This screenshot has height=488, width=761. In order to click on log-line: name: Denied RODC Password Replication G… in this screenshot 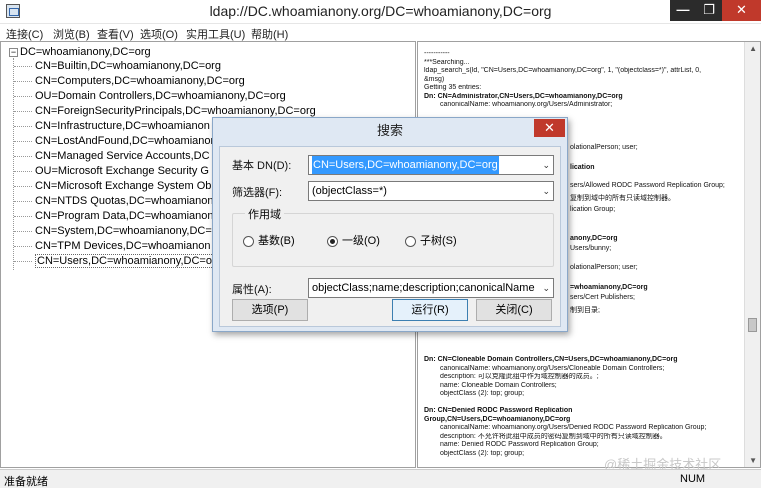, I will do `click(519, 444)`.